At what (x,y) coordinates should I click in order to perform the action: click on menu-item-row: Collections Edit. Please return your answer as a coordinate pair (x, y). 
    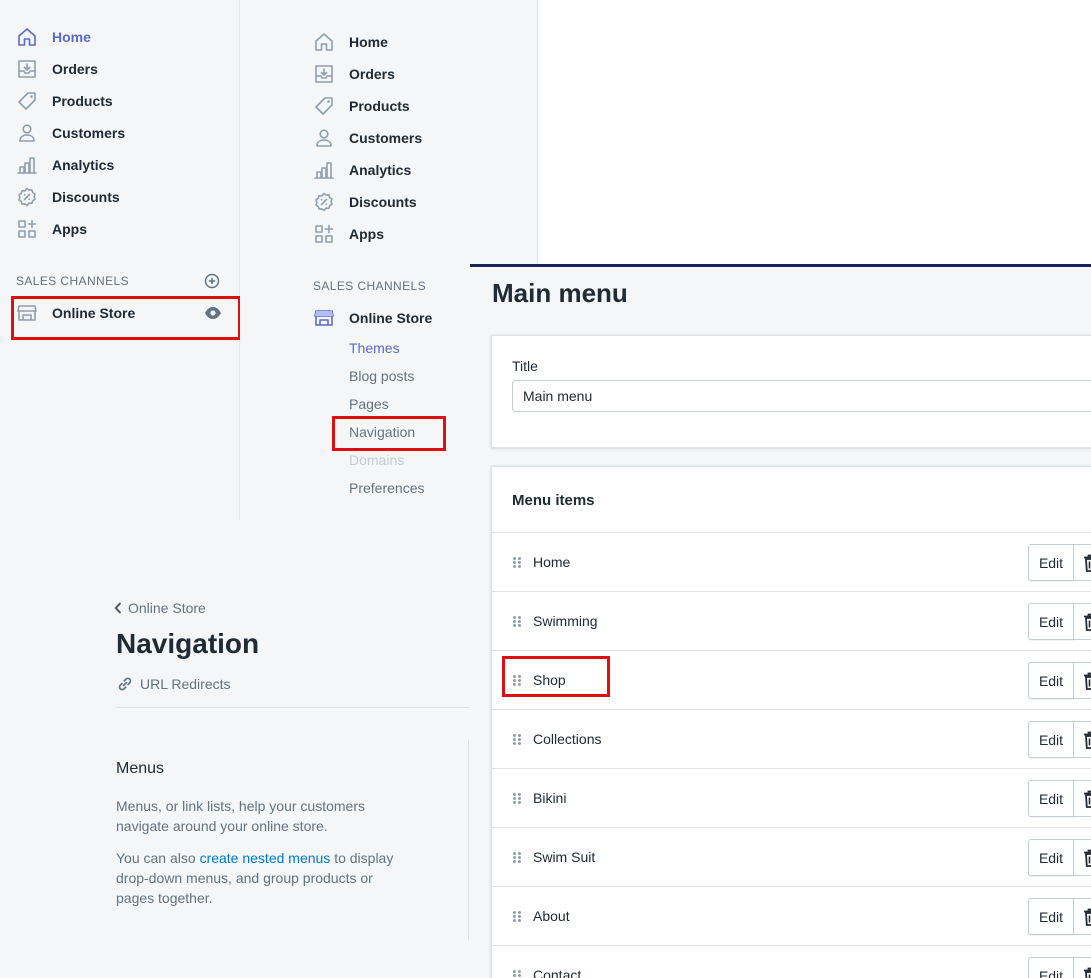
    Looking at the image, I should click on (791, 738).